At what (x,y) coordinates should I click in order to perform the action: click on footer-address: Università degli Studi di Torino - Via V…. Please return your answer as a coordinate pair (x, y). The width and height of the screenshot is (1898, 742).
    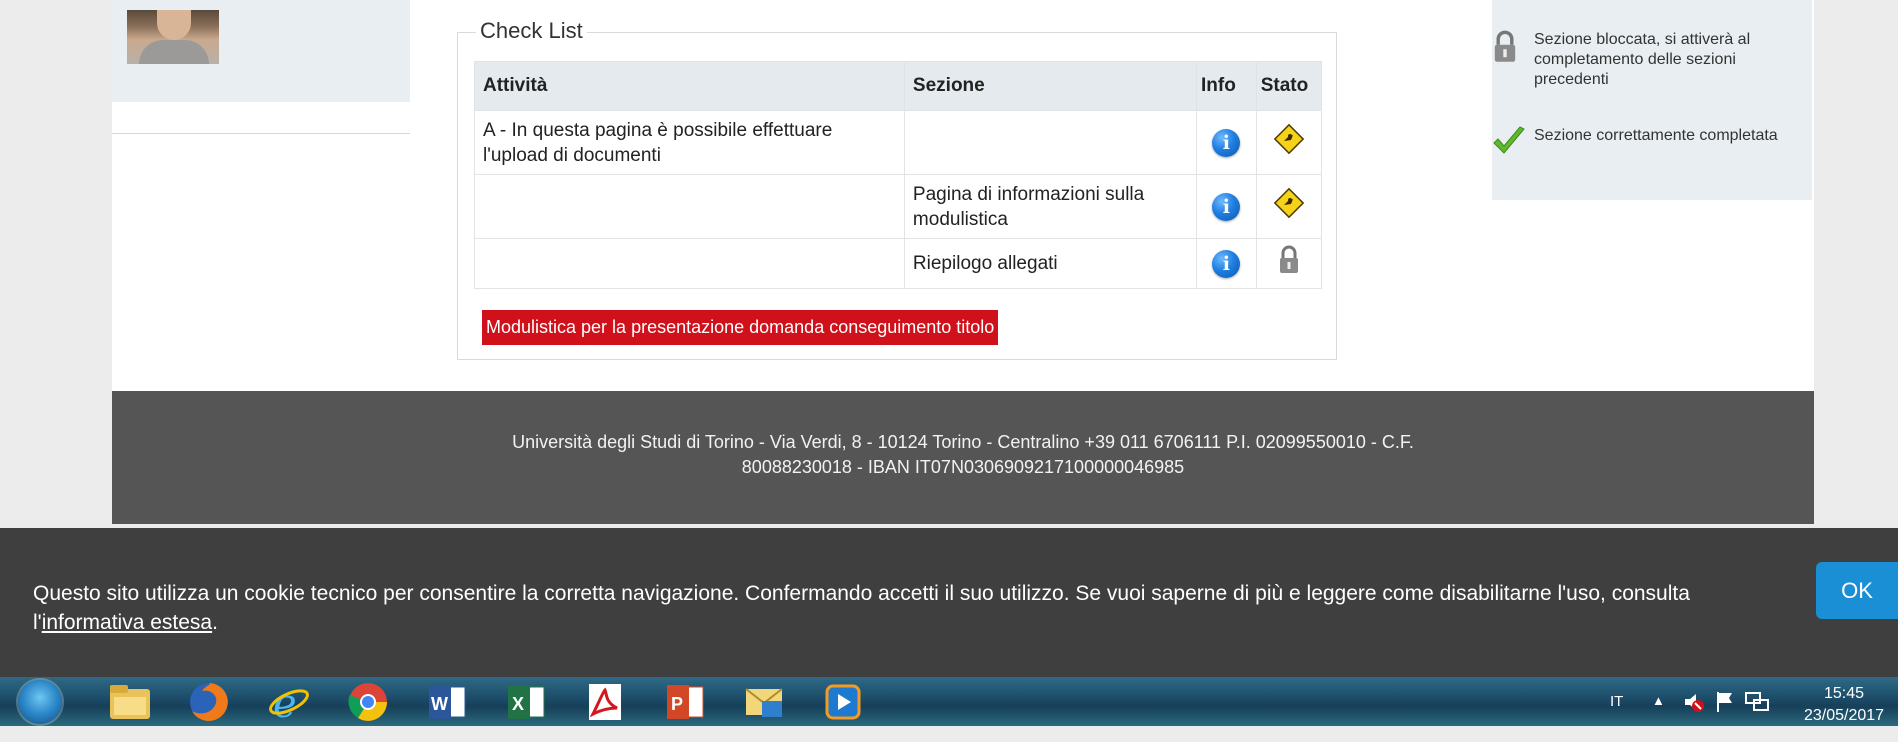
    Looking at the image, I should click on (963, 442).